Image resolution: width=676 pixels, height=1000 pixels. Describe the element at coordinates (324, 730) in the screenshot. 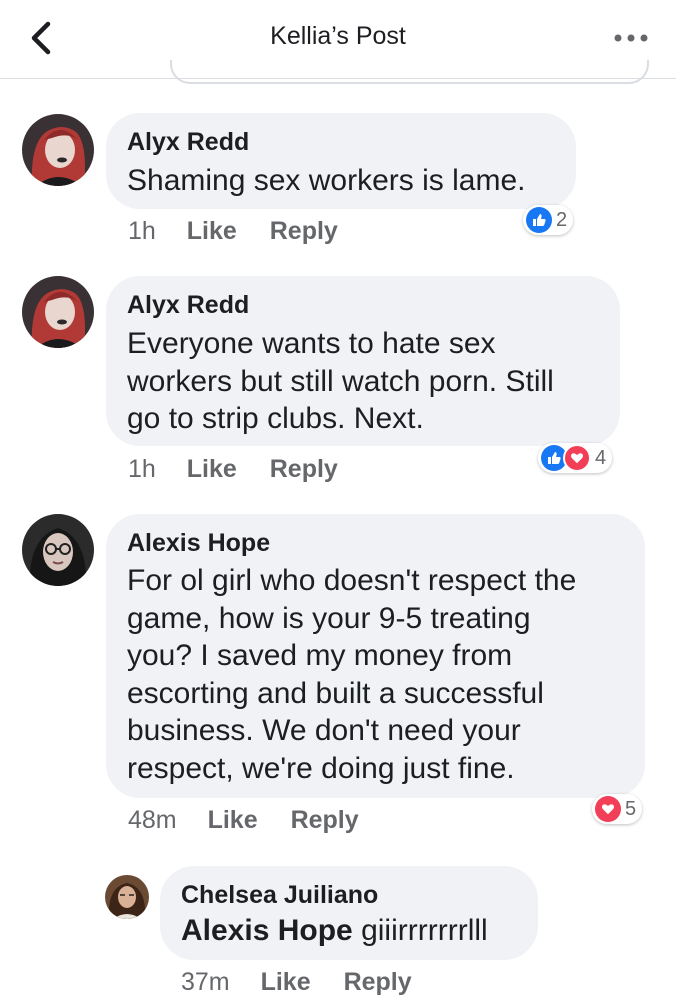

I see `comment-text-line: business. We don't need your` at that location.